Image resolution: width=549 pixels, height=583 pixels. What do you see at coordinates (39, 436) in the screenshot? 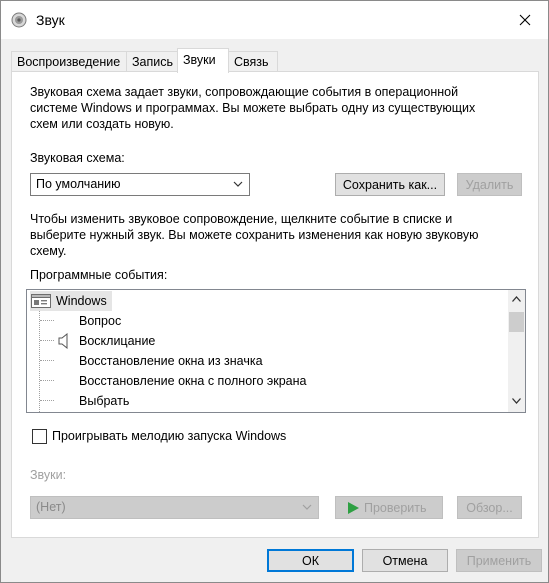
I see `play-startup-checkbox` at bounding box center [39, 436].